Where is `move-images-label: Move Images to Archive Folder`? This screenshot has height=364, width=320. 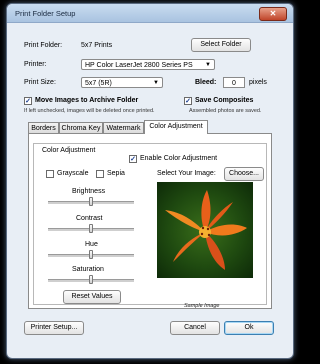 move-images-label: Move Images to Archive Folder is located at coordinates (87, 100).